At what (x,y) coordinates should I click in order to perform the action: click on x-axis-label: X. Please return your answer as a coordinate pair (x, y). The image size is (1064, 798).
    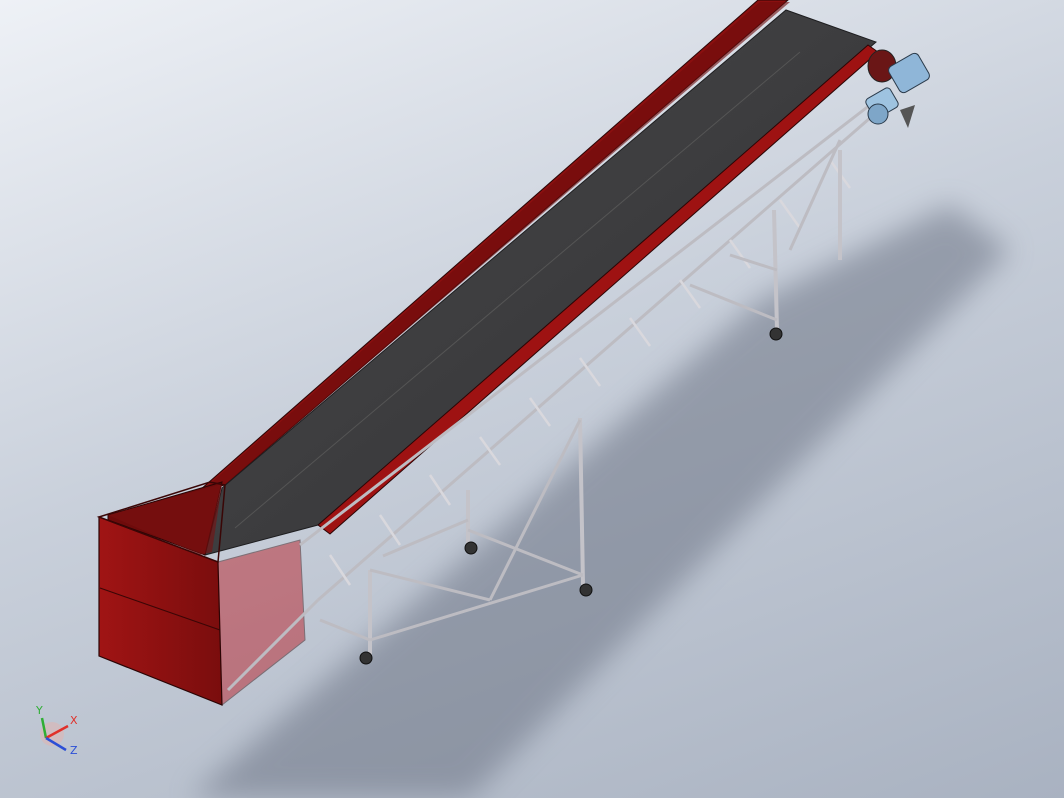
    Looking at the image, I should click on (74, 720).